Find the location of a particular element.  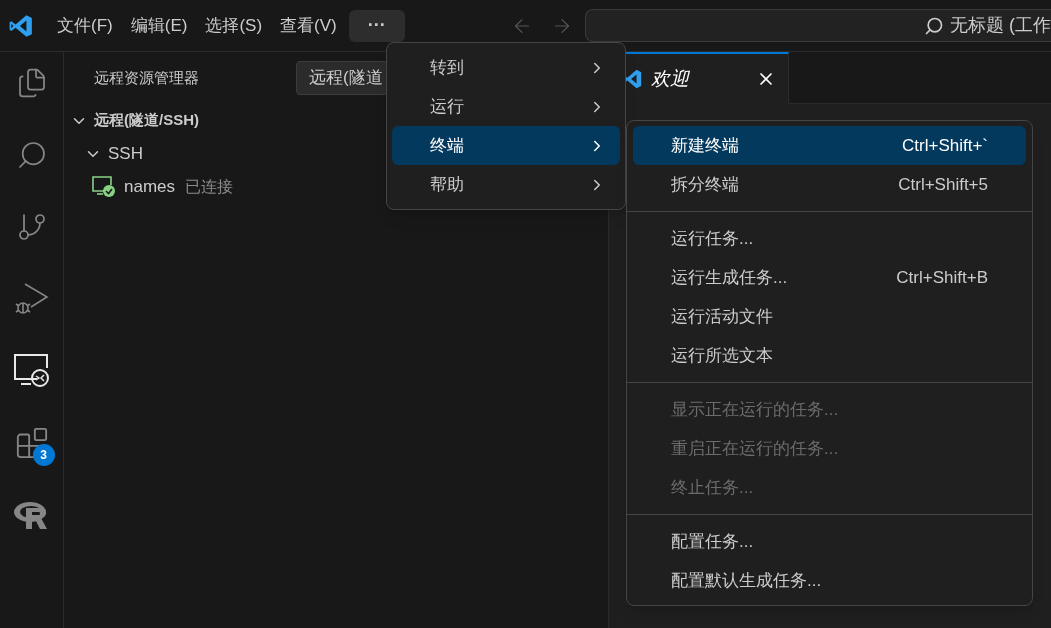

menu-item: 运行生成任务... Ctrl+Shift+B is located at coordinates (829, 277).